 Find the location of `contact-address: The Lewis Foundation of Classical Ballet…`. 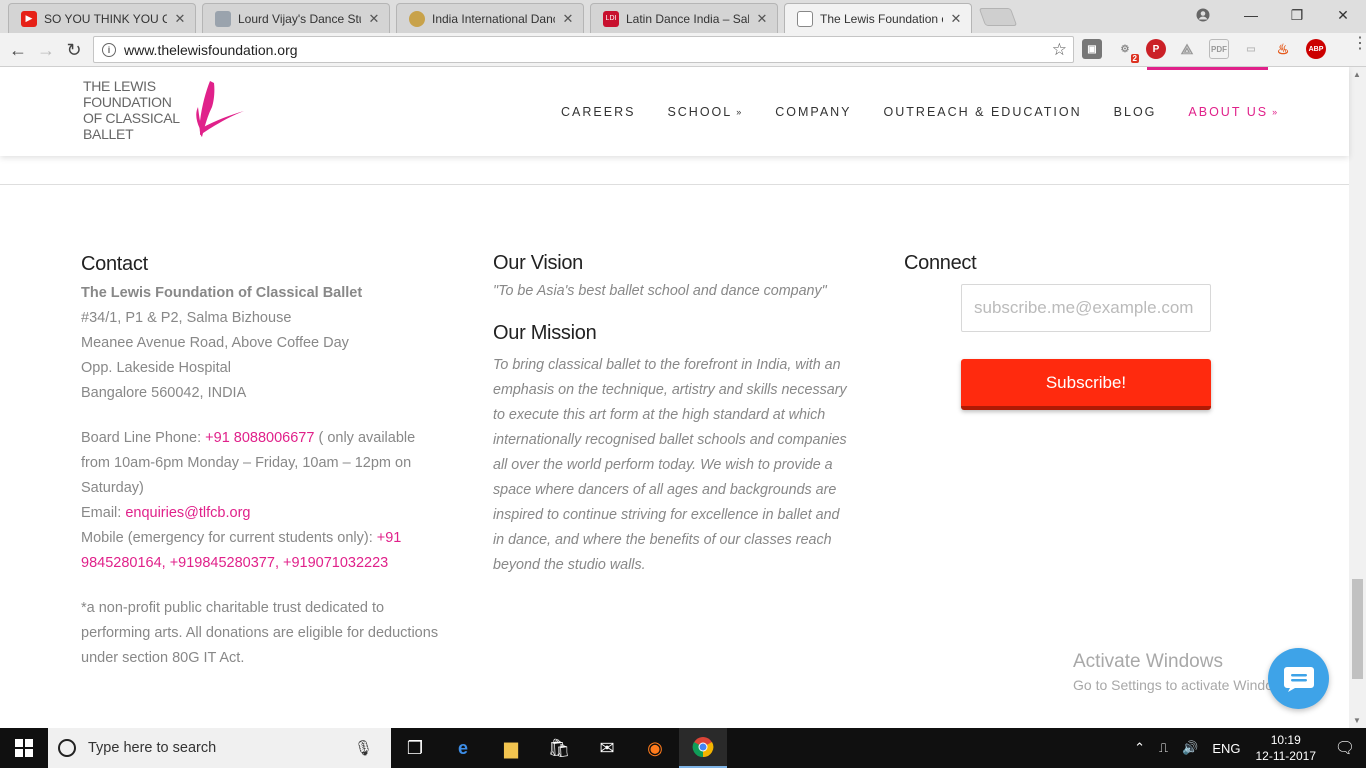

contact-address: The Lewis Foundation of Classical Ballet… is located at coordinates (261, 343).